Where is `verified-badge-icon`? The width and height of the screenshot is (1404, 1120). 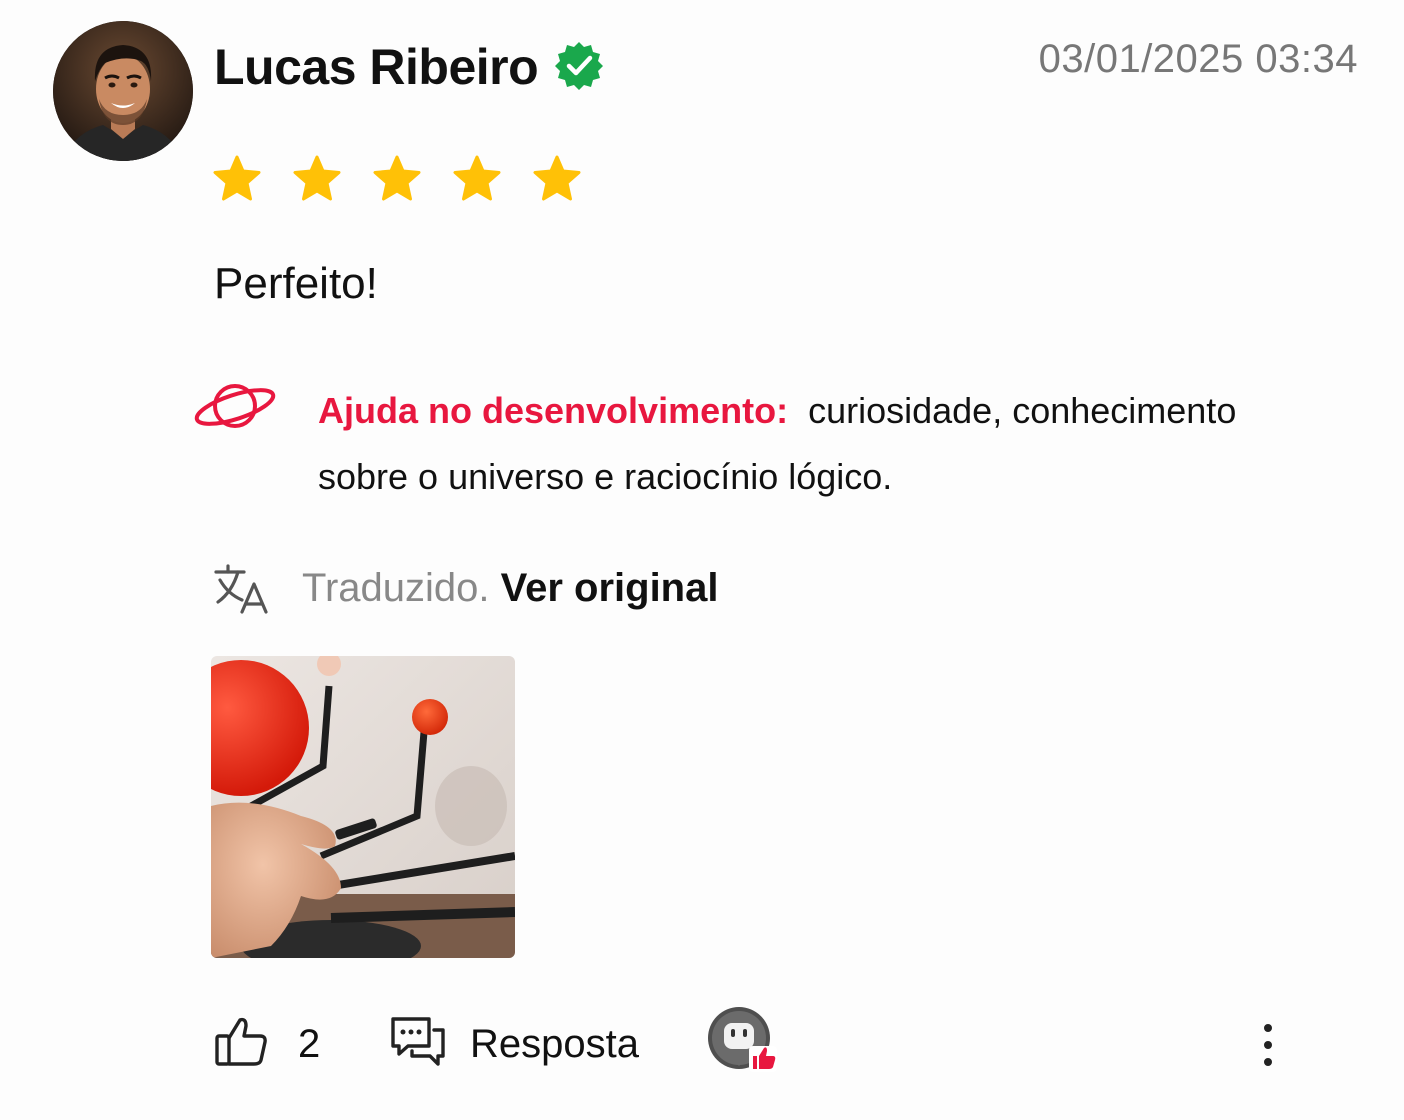
verified-badge-icon is located at coordinates (579, 66).